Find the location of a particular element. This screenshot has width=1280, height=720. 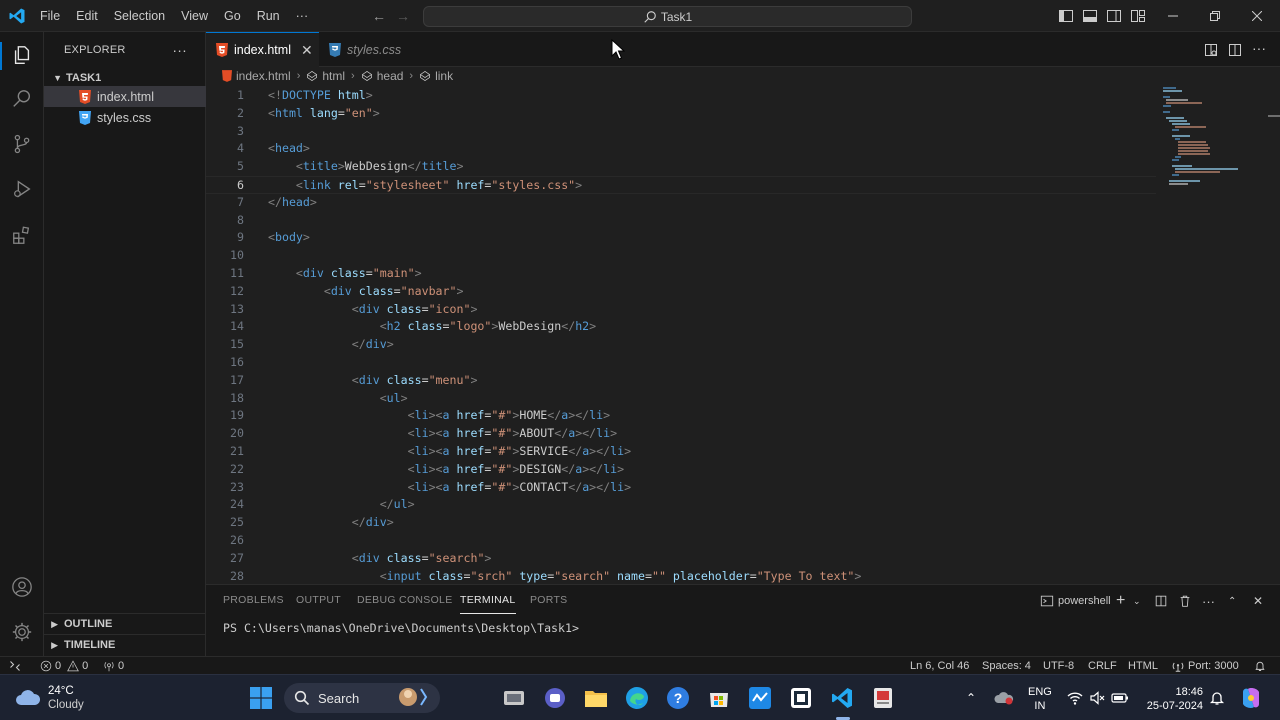

open-preview-icon is located at coordinates (1211, 50).